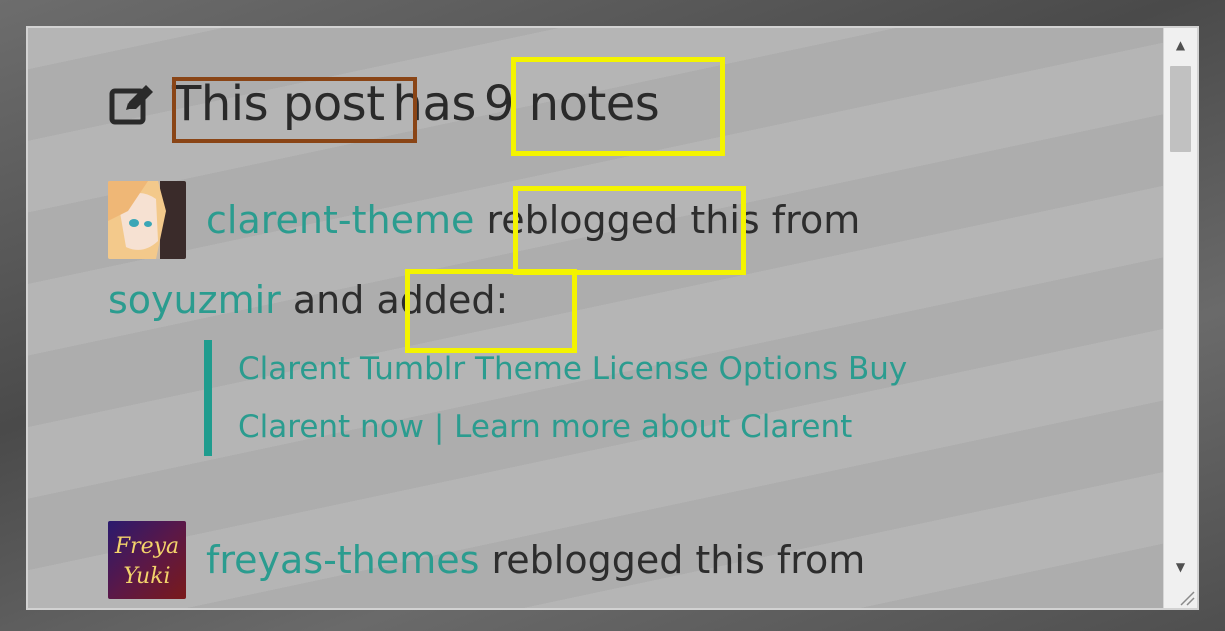 The width and height of the screenshot is (1225, 631). What do you see at coordinates (1180, 109) in the screenshot?
I see `scroll-thumb` at bounding box center [1180, 109].